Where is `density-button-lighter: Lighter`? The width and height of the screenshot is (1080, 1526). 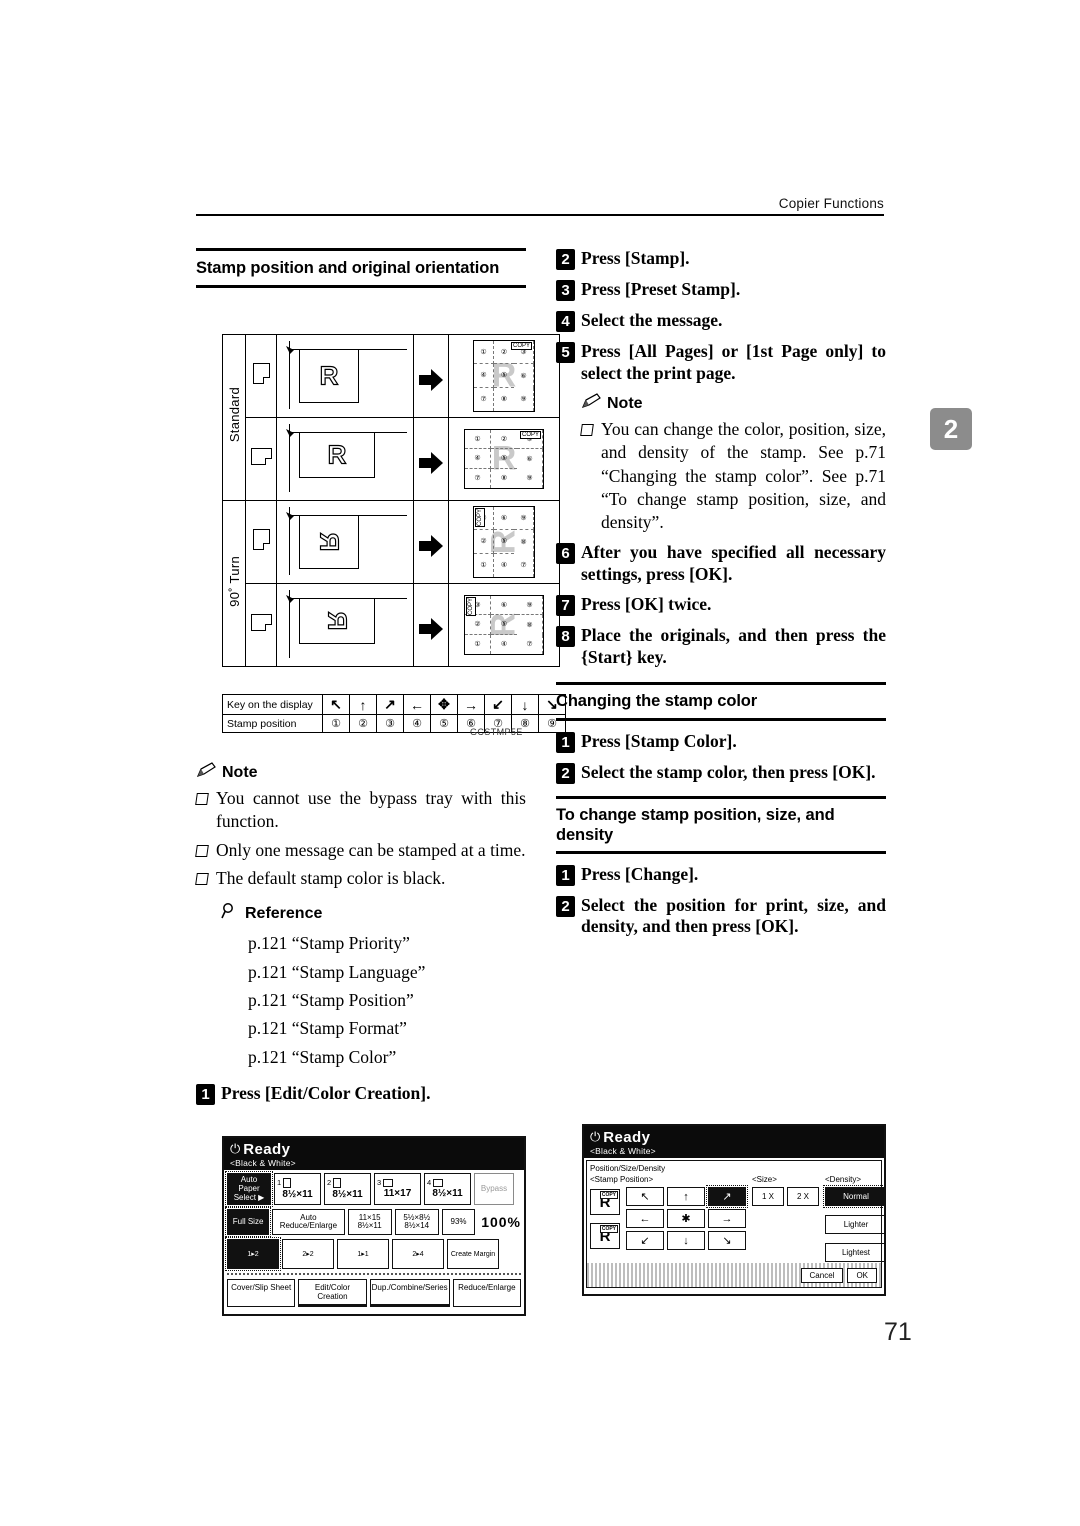
density-button-lighter: Lighter is located at coordinates (854, 1224).